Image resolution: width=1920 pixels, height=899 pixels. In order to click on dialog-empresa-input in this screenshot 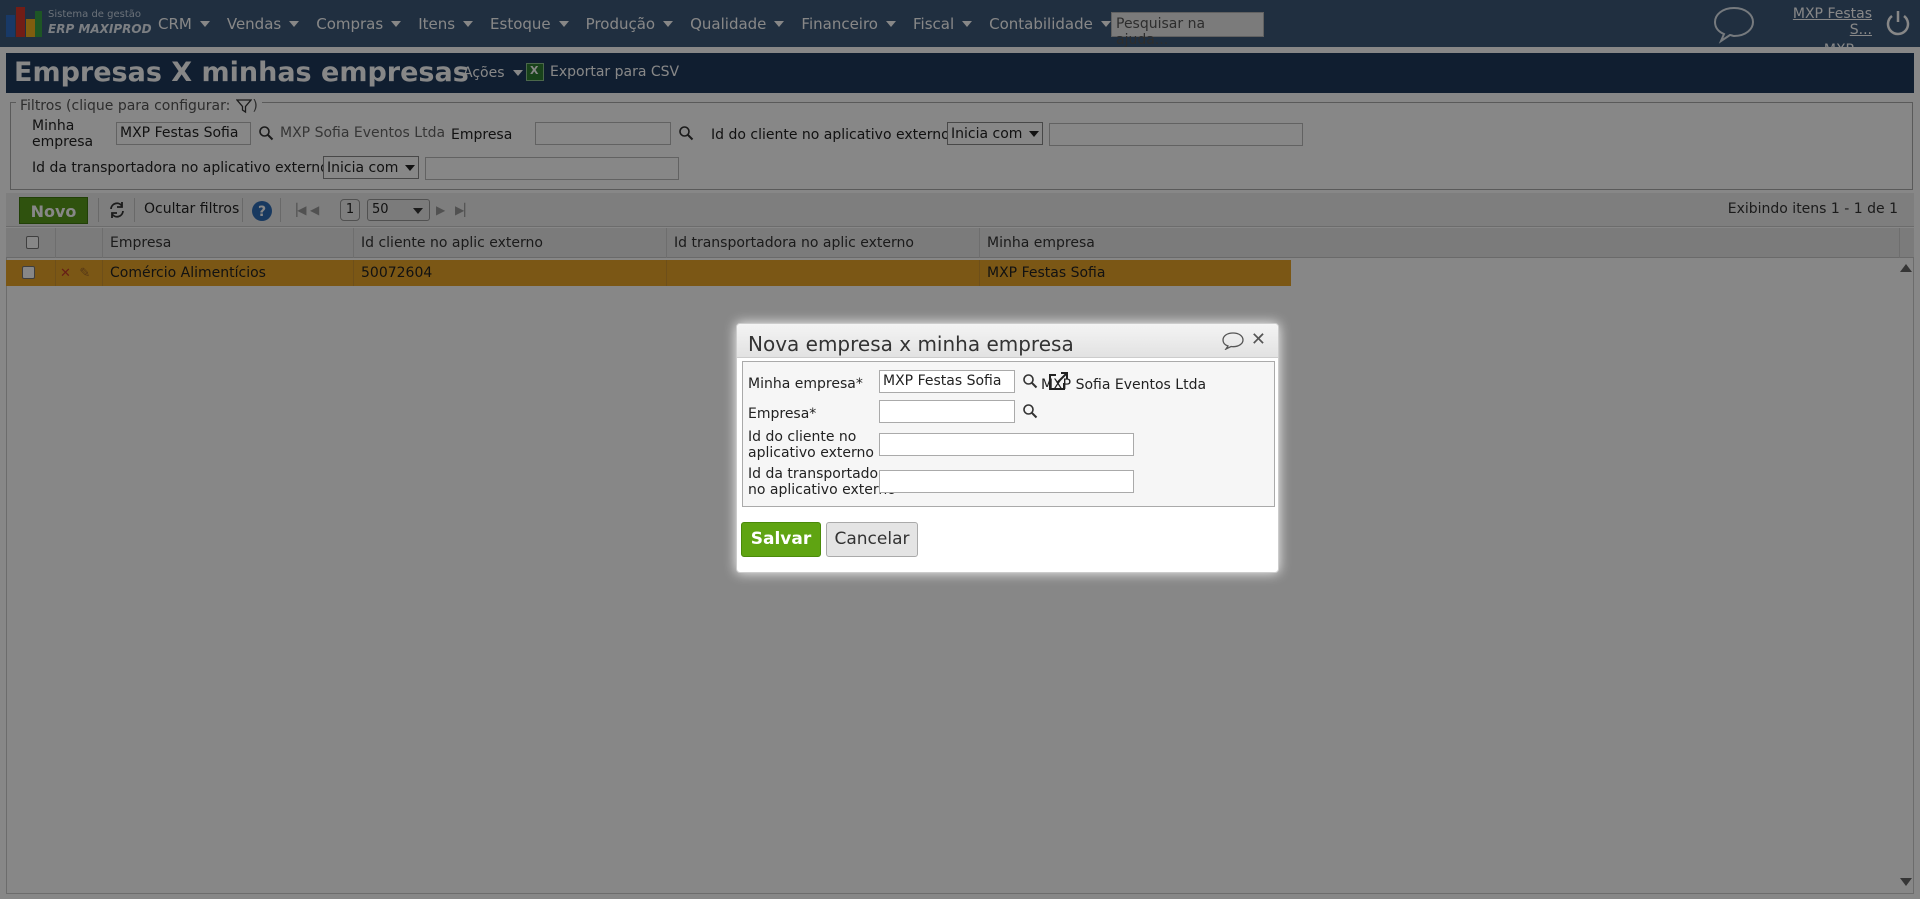, I will do `click(947, 411)`.